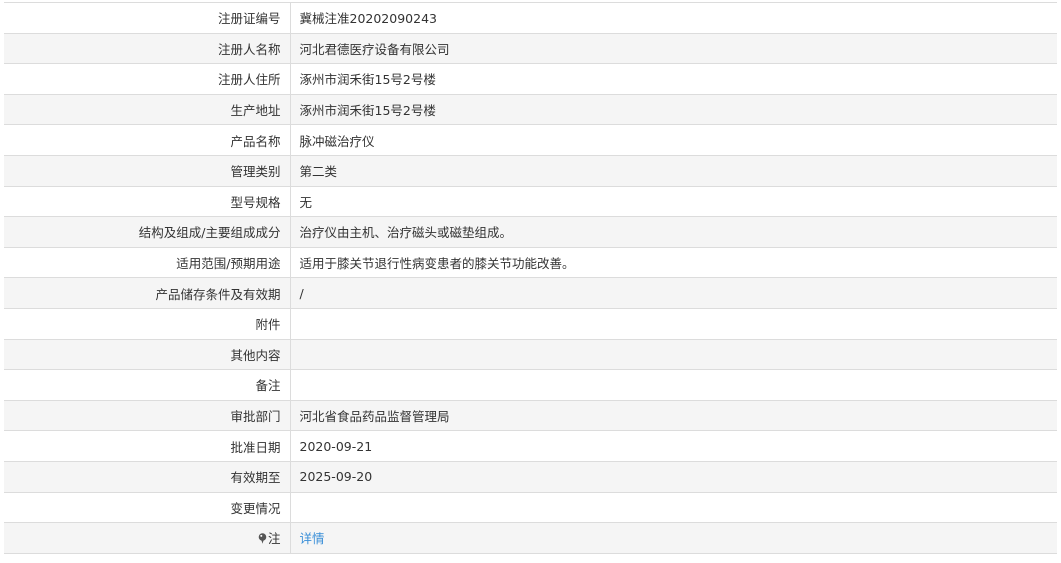 This screenshot has width=1061, height=563. I want to click on table-row: 产品储存条件及有效期 /, so click(530, 293).